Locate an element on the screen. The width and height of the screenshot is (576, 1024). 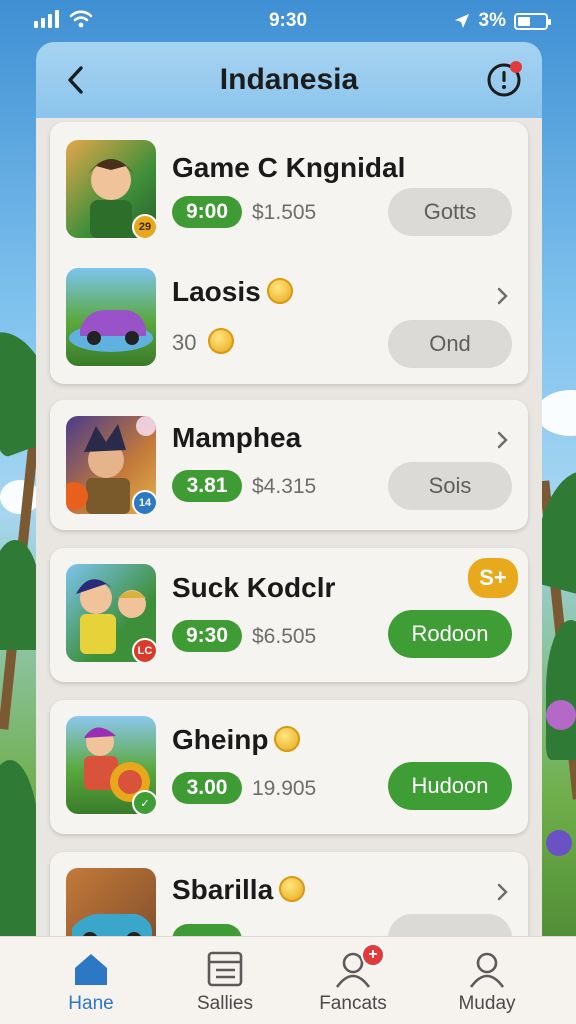
game-action-button: Rodoon is located at coordinates (450, 634).